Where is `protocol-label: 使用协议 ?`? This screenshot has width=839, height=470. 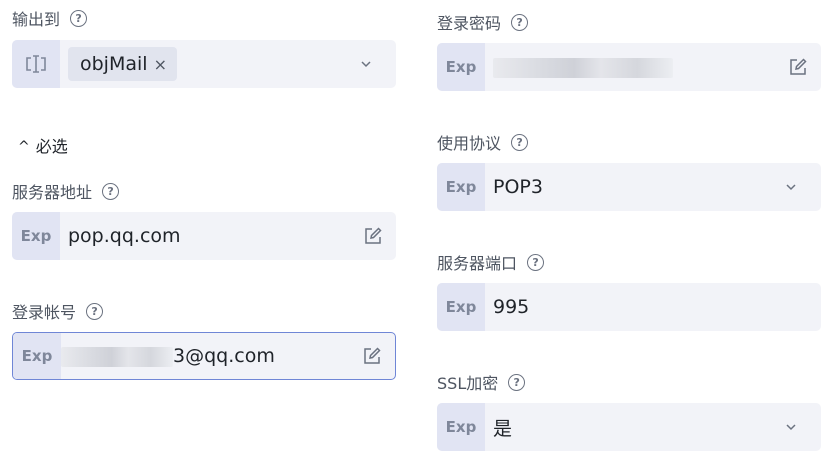
protocol-label: 使用协议 ? is located at coordinates (483, 142).